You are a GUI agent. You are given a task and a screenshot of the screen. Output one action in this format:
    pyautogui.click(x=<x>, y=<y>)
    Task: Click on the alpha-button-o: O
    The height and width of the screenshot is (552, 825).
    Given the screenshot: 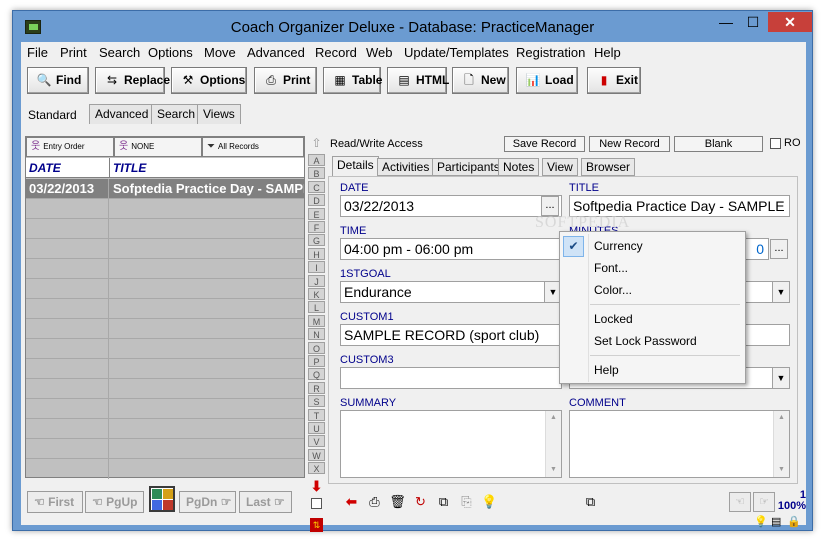 What is the action you would take?
    pyautogui.click(x=316, y=347)
    